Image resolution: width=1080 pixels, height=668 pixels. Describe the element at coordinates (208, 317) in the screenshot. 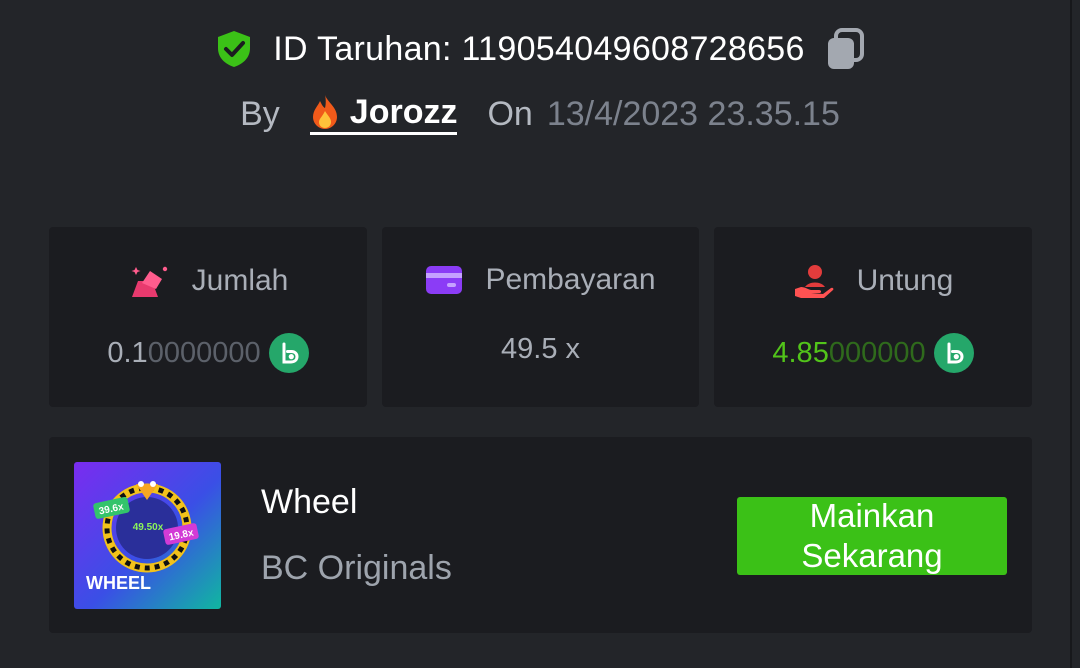

I see `amount-card: Jumlah 0.10000000` at that location.